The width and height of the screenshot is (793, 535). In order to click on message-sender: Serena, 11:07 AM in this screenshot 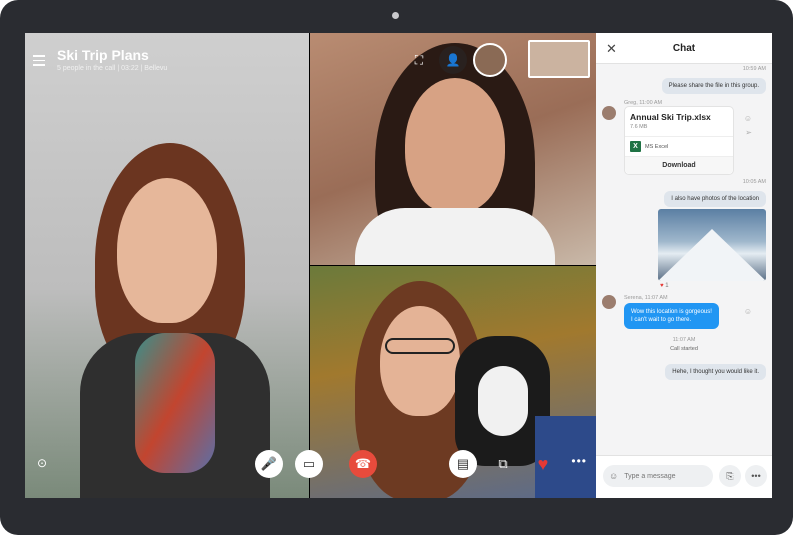, I will do `click(646, 298)`.